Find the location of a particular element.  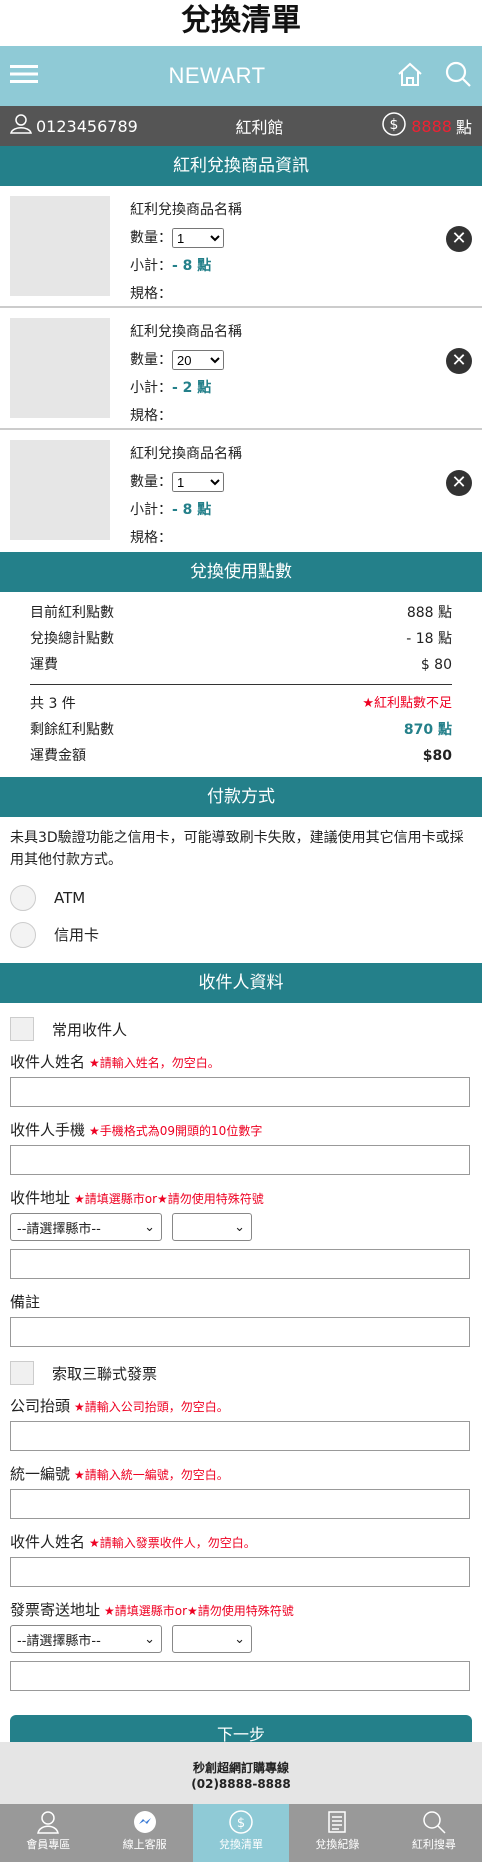

nav-label: 兌換清單 is located at coordinates (241, 1844).